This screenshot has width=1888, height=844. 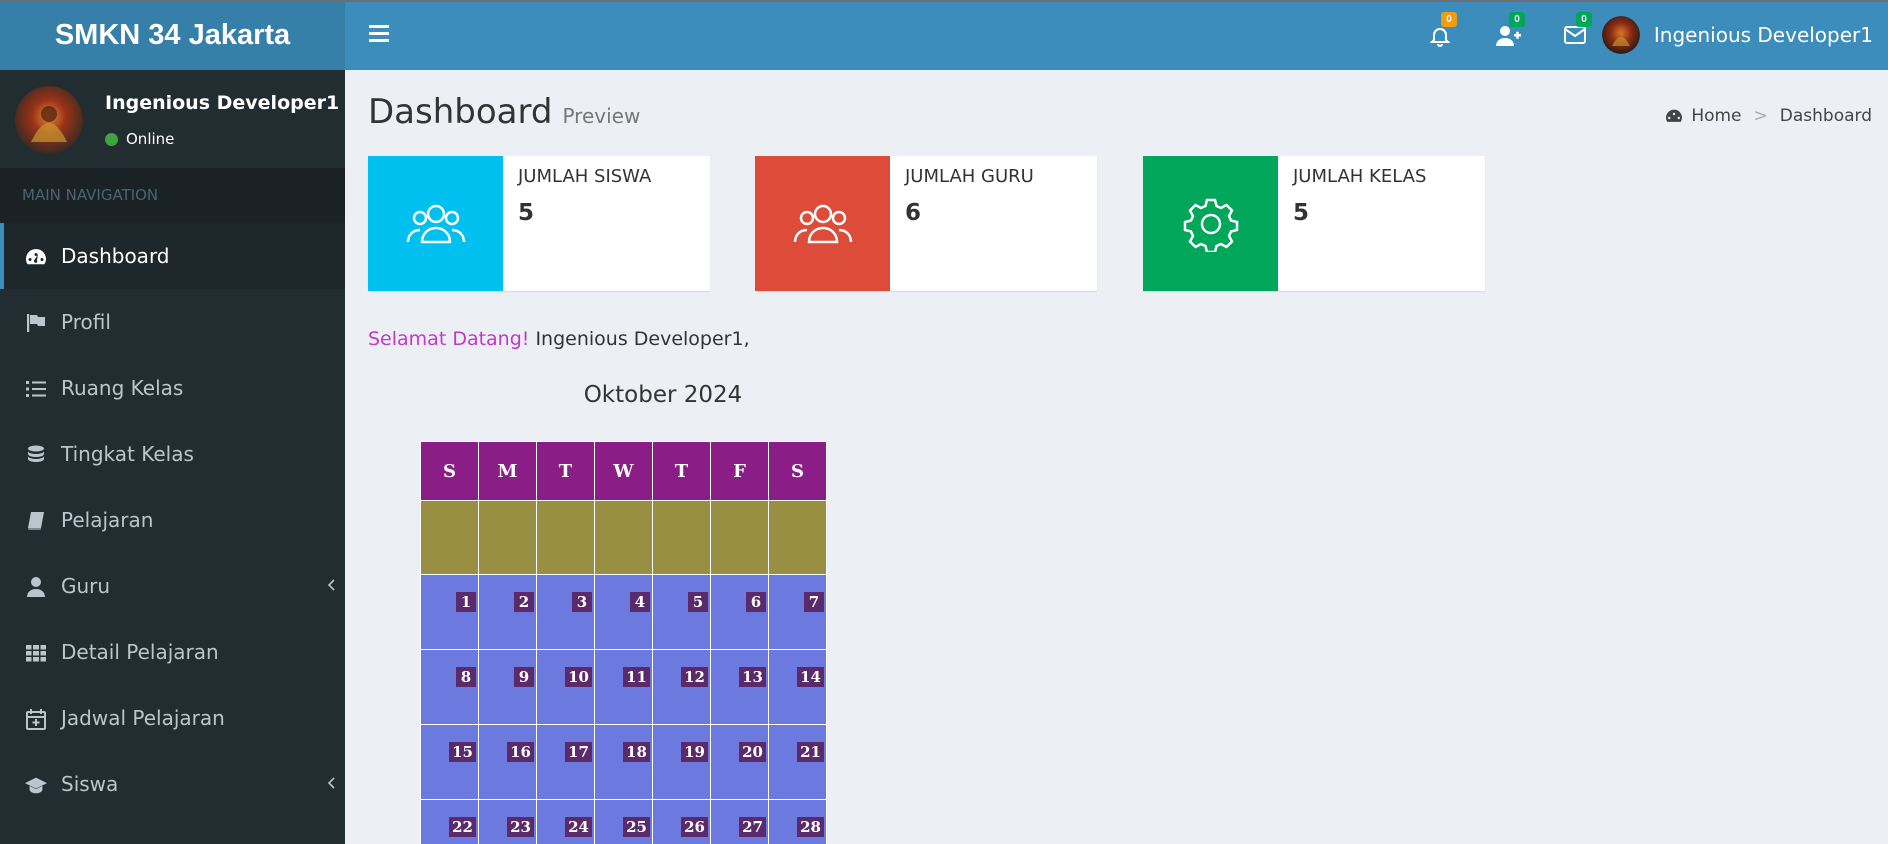 I want to click on breadcrumb-home-link: Home, so click(x=1716, y=116).